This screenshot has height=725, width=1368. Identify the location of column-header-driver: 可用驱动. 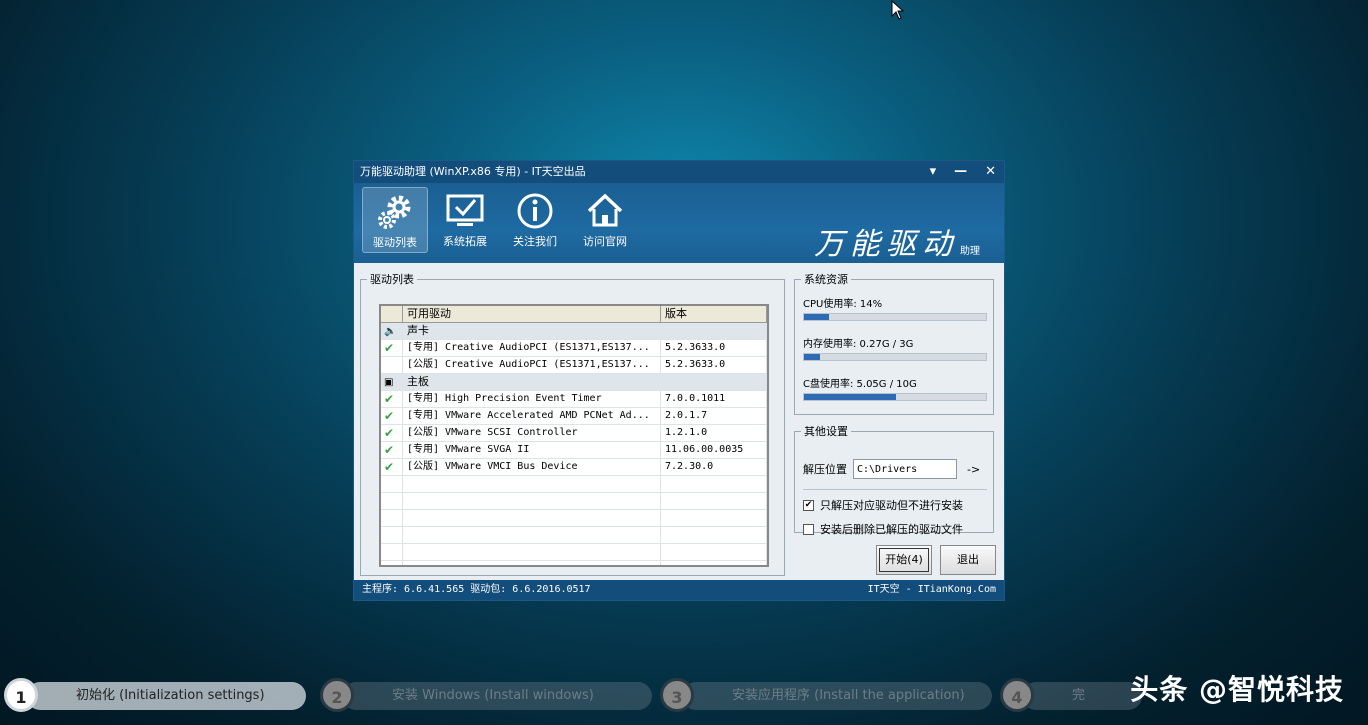
(532, 314).